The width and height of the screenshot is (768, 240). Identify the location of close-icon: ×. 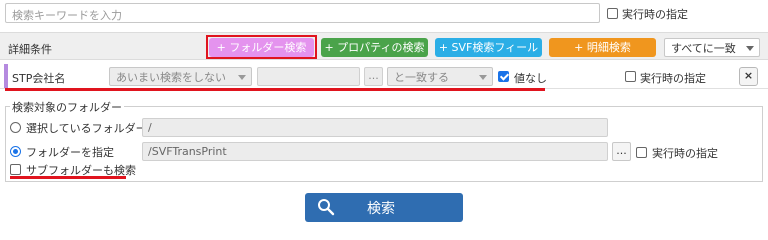
(748, 75).